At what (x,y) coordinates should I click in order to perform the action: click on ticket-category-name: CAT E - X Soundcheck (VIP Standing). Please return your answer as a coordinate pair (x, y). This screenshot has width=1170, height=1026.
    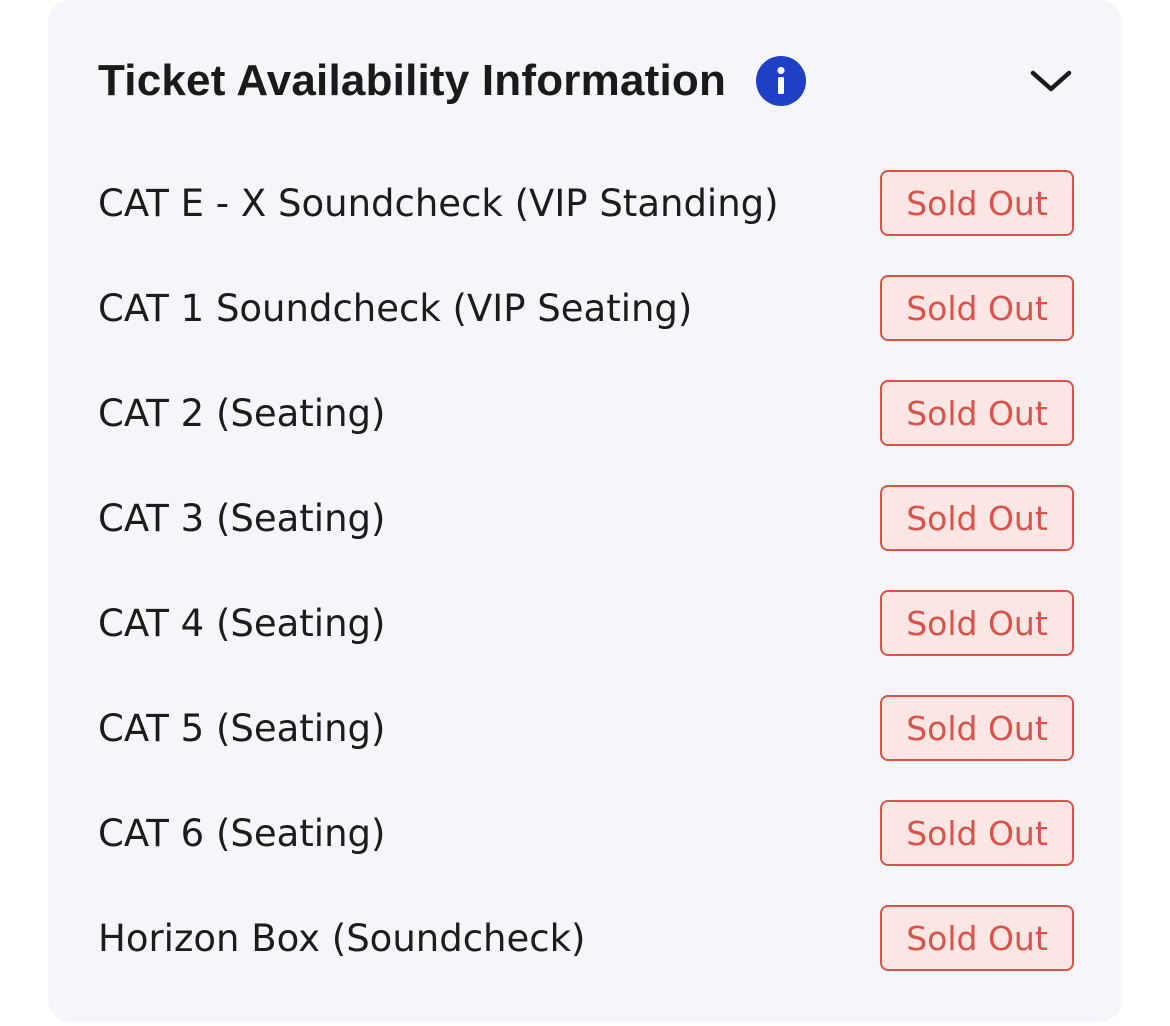
    Looking at the image, I should click on (438, 203).